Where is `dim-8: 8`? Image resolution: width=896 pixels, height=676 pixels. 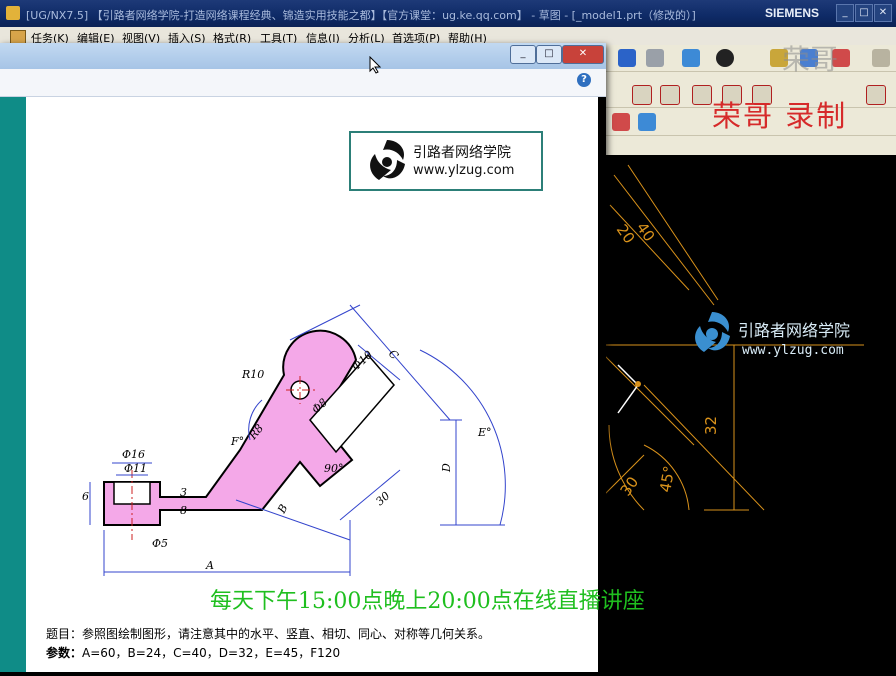
dim-8: 8 is located at coordinates (183, 510).